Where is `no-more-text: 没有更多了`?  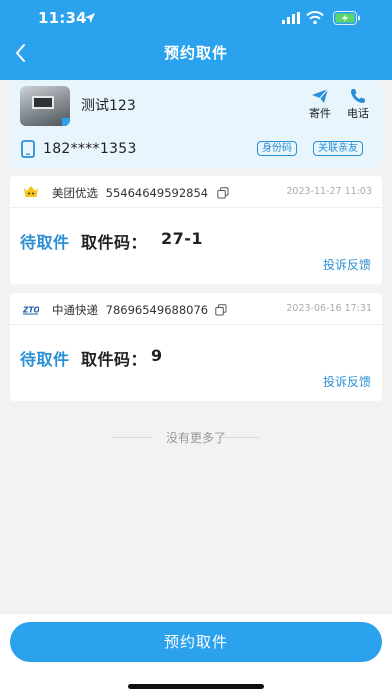 no-more-text: 没有更多了 is located at coordinates (195, 438).